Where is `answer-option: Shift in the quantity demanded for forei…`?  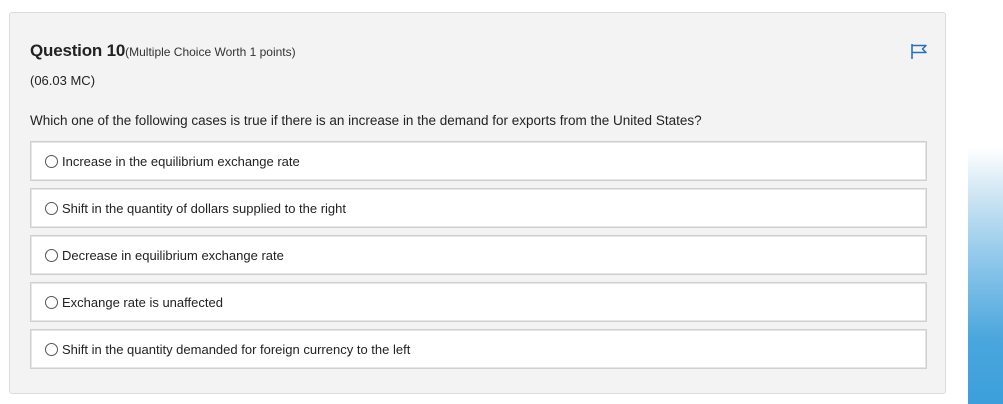
answer-option: Shift in the quantity demanded for forei… is located at coordinates (478, 349).